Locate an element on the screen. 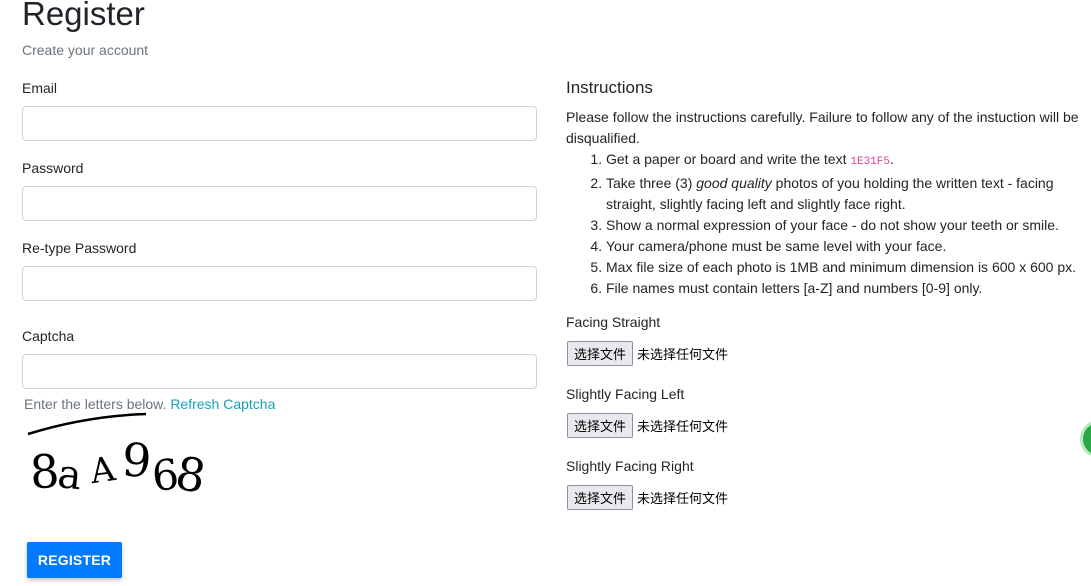 The image size is (1091, 586). instructions-title: Instructions is located at coordinates (609, 87).